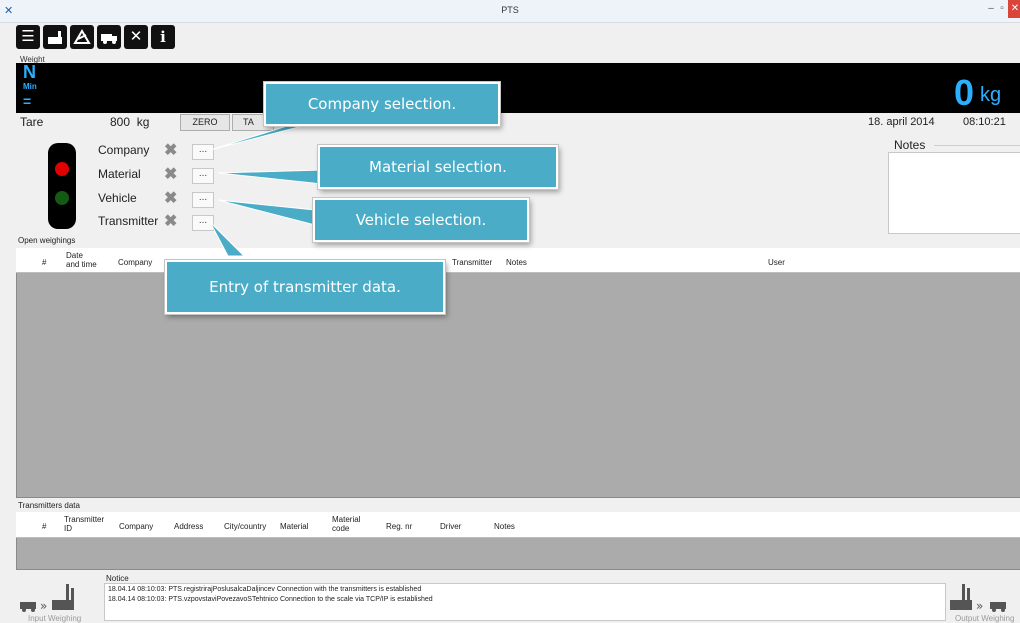 The width and height of the screenshot is (1020, 623). What do you see at coordinates (382, 104) in the screenshot?
I see `company-selection-callout: Company selection.` at bounding box center [382, 104].